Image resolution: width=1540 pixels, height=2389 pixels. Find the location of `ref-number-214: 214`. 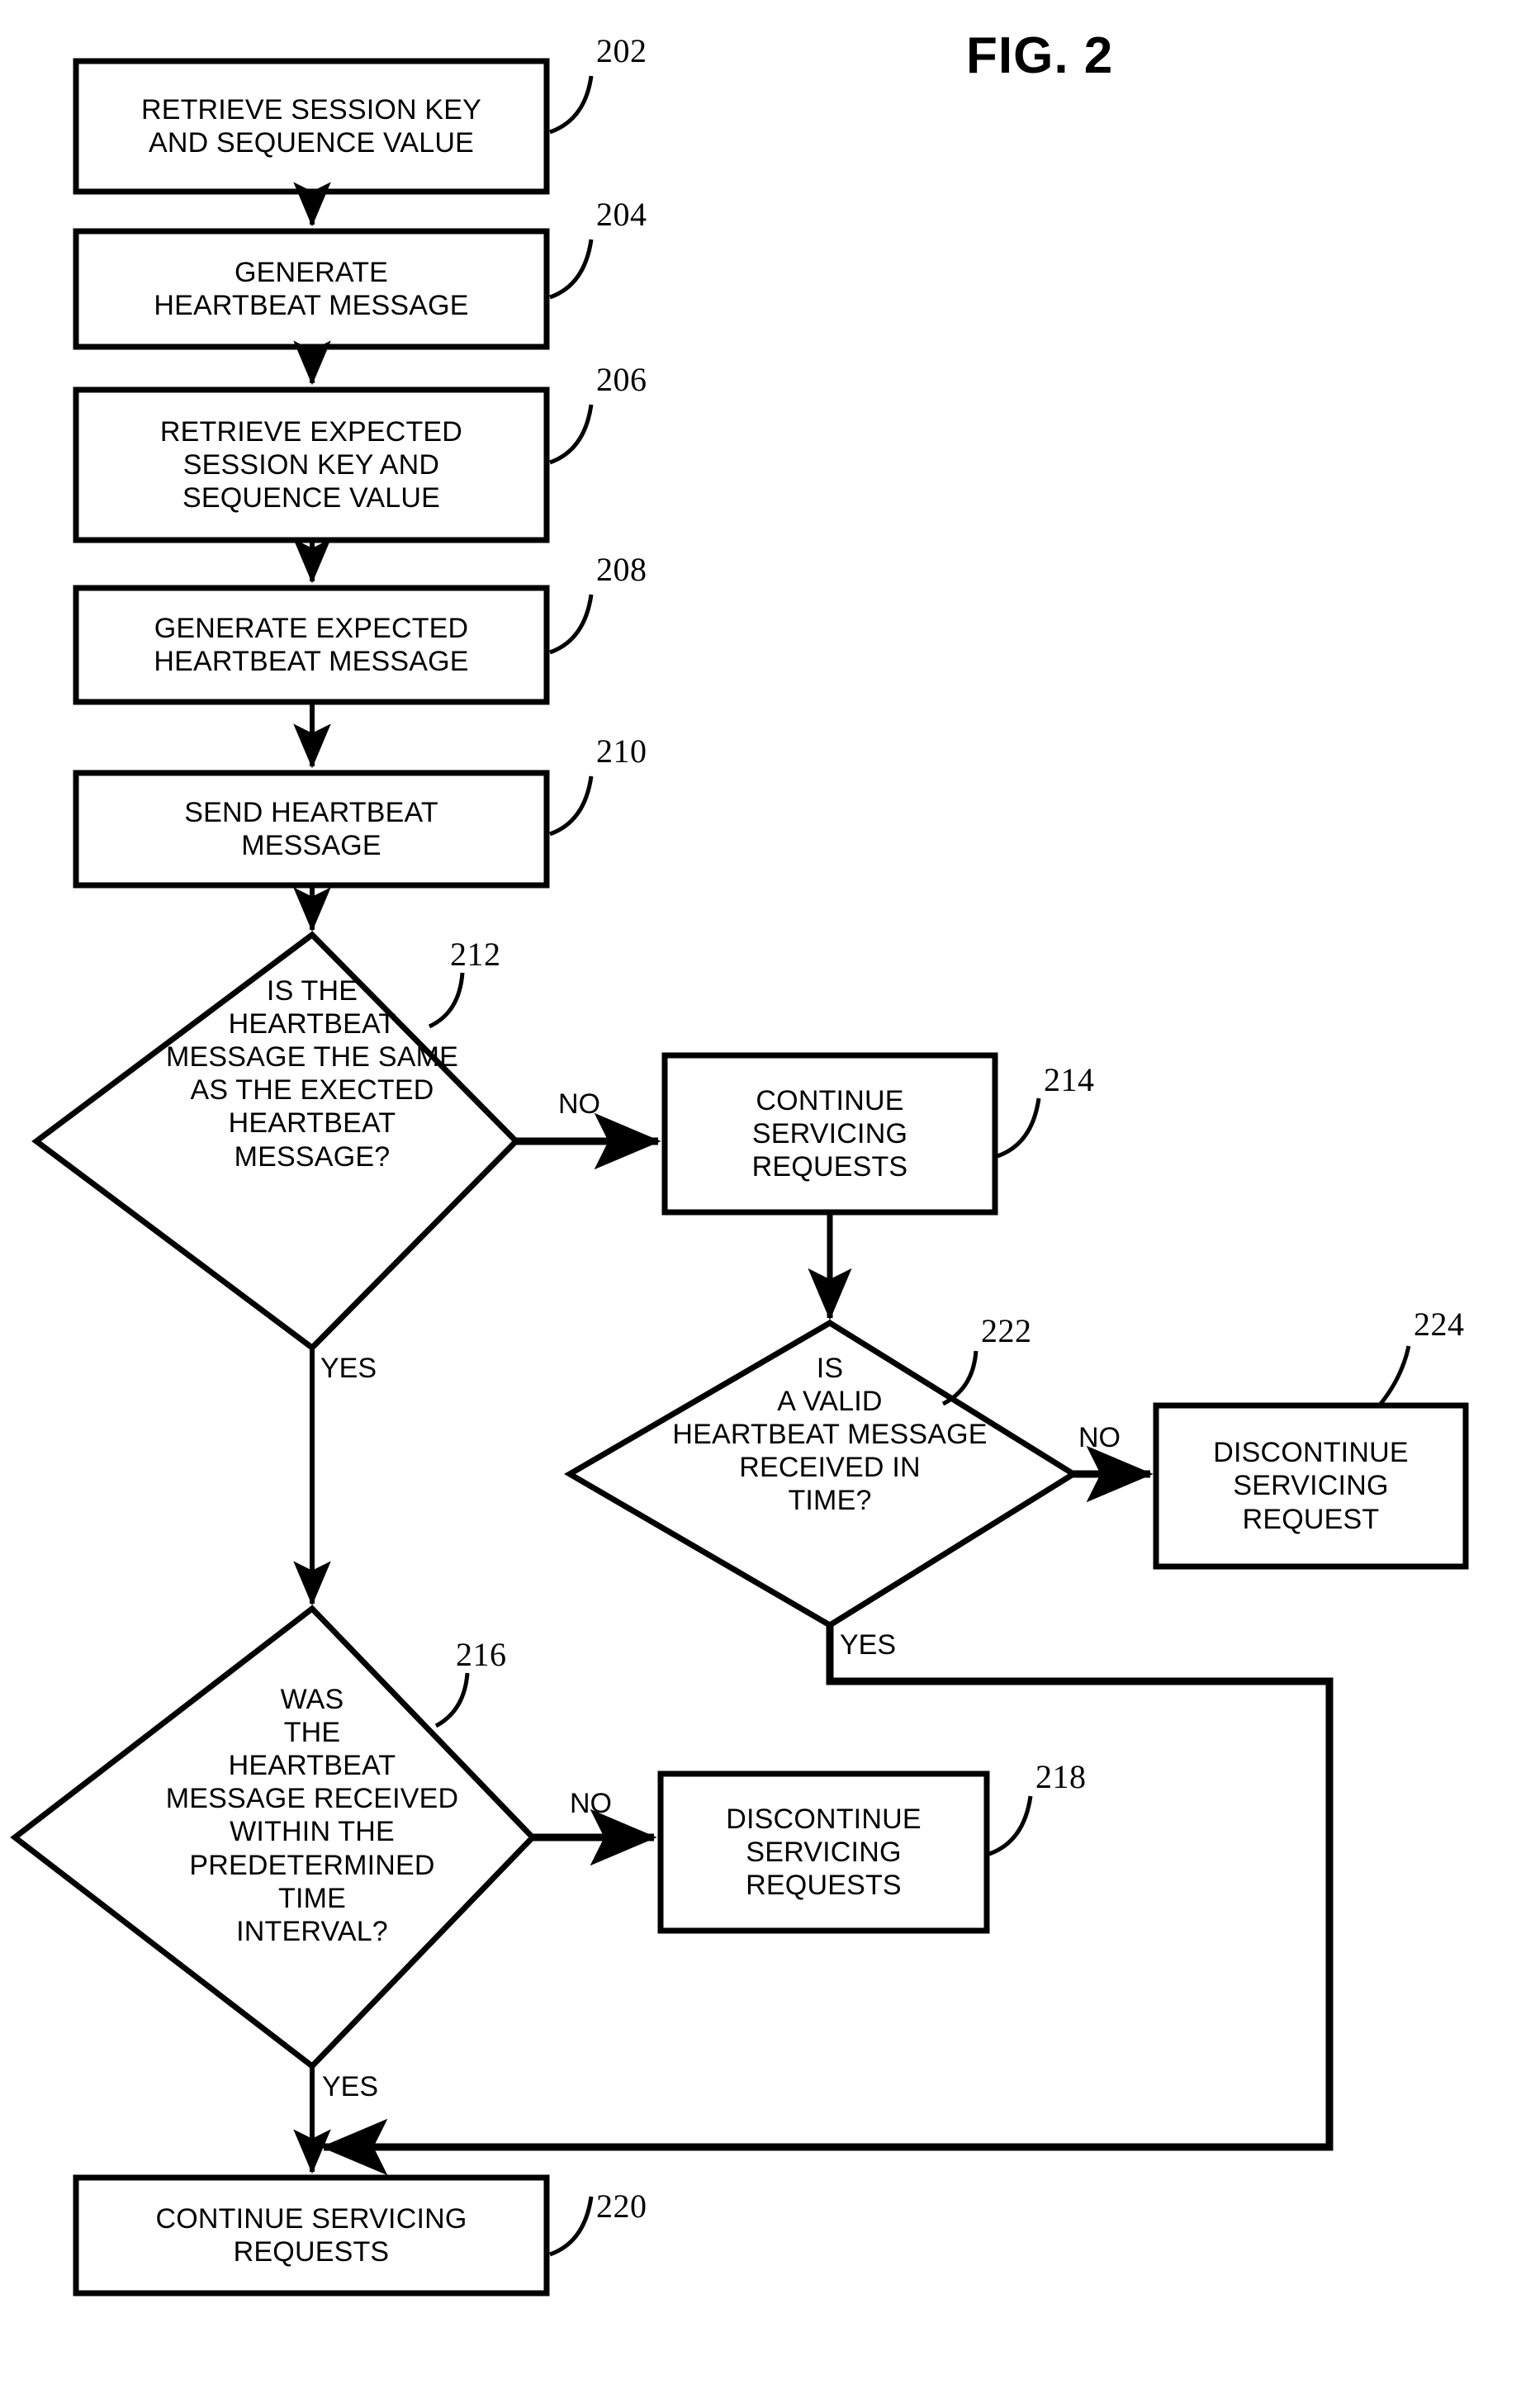

ref-number-214: 214 is located at coordinates (1069, 1079).